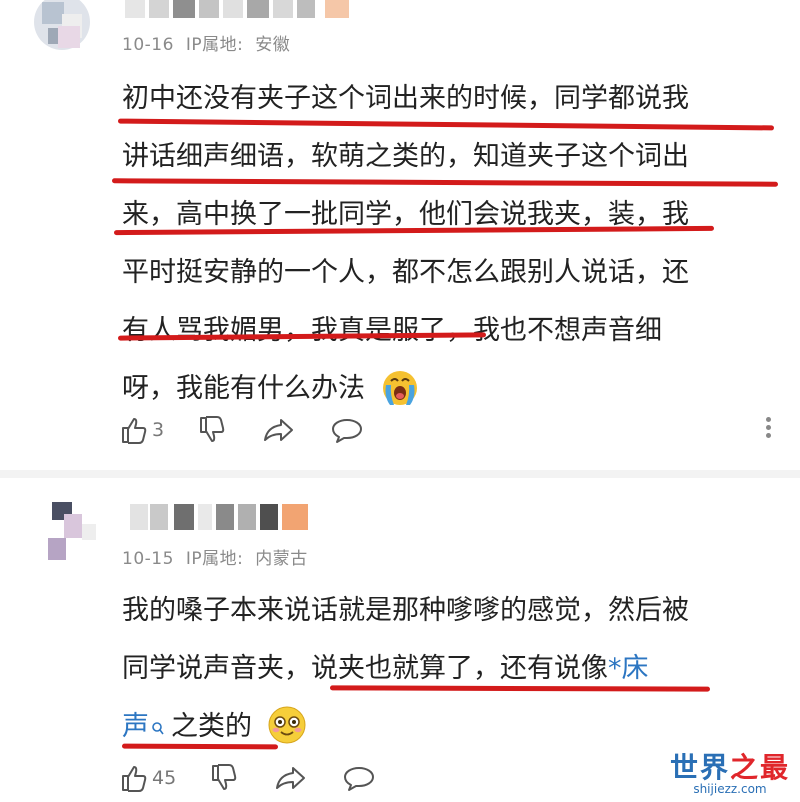 The width and height of the screenshot is (800, 802). Describe the element at coordinates (365, 668) in the screenshot. I see `comment-line-text: 同学说声音夹，说夹也就算了，还有说像` at that location.